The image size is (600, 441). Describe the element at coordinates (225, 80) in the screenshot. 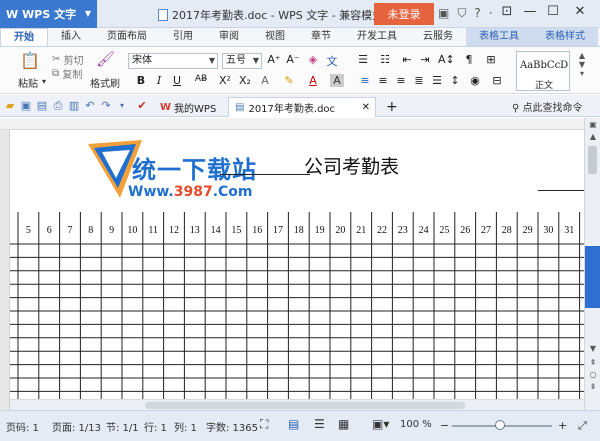

I see `superscript-icon: X²` at that location.